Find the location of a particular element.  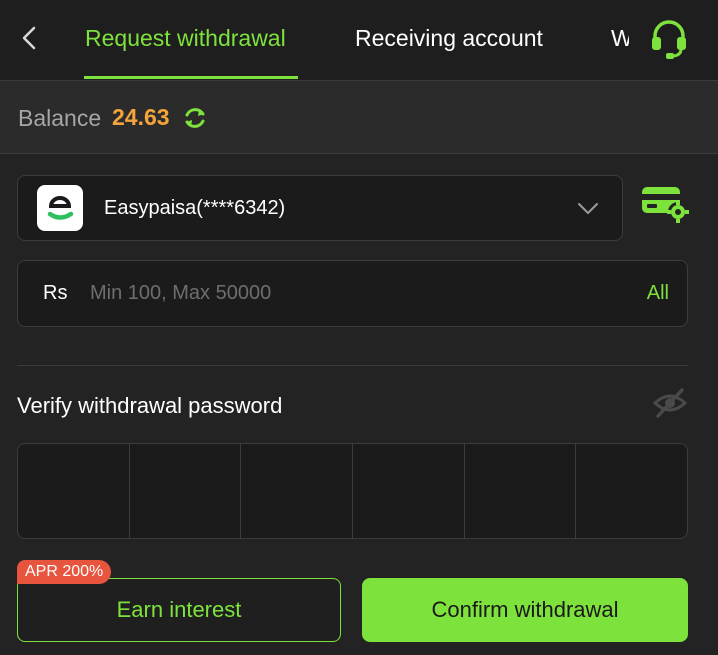

account-name: Easypaisa(****6342) is located at coordinates (195, 208).